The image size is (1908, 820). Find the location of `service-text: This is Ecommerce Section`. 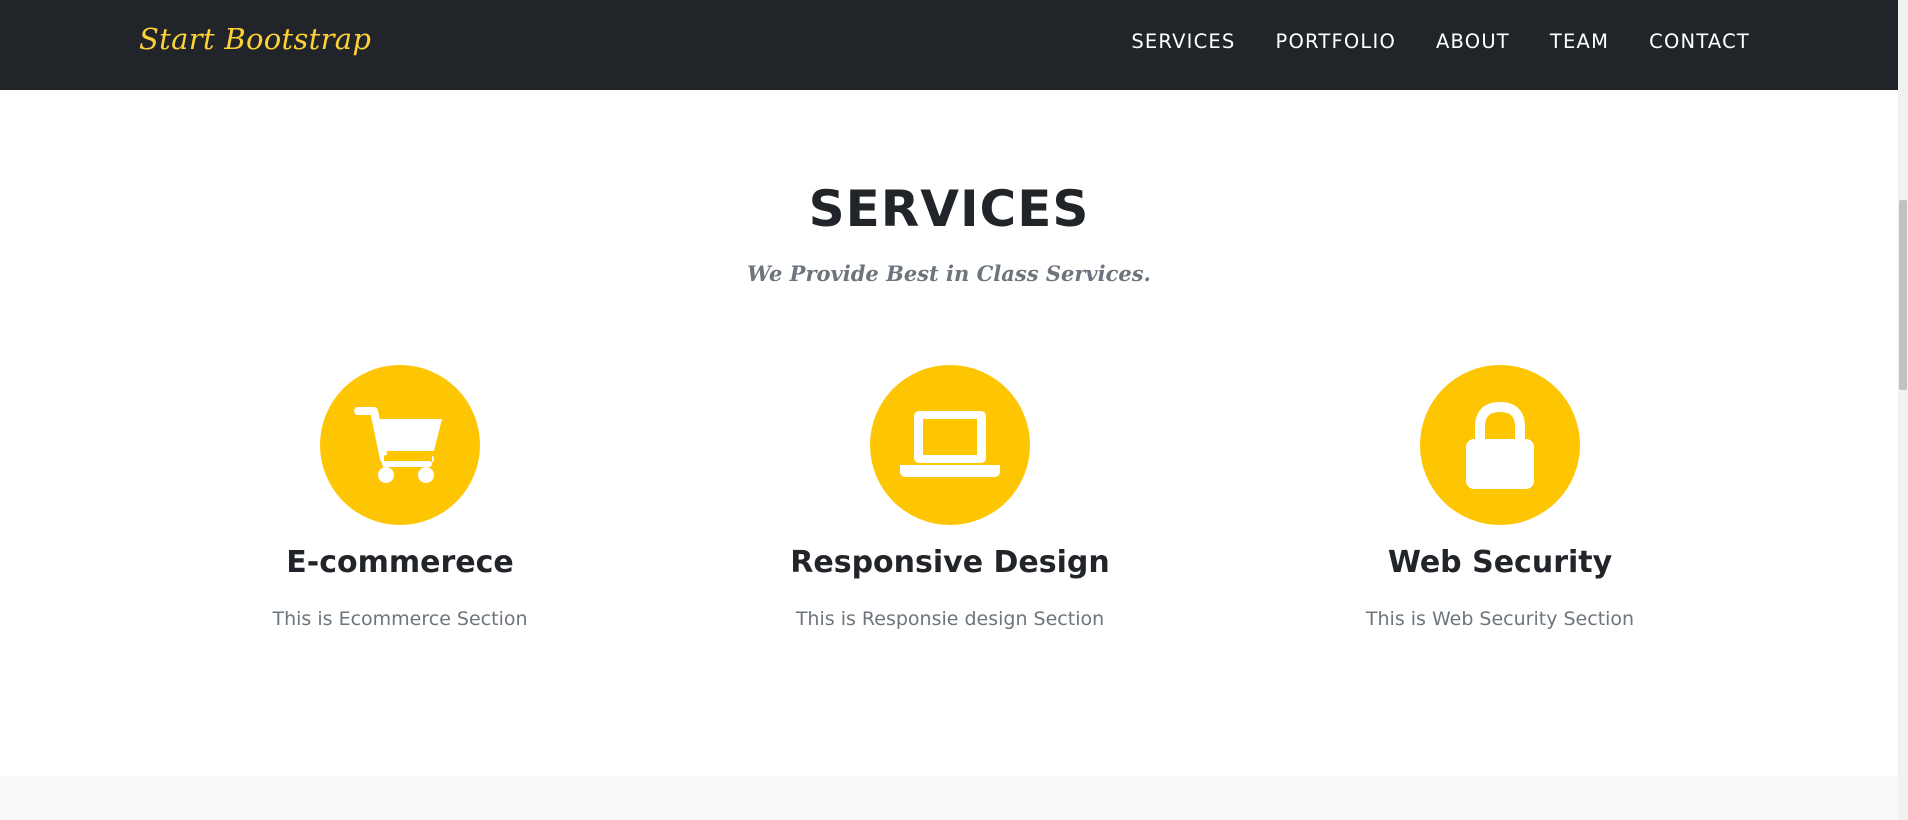

service-text: This is Ecommerce Section is located at coordinates (400, 619).